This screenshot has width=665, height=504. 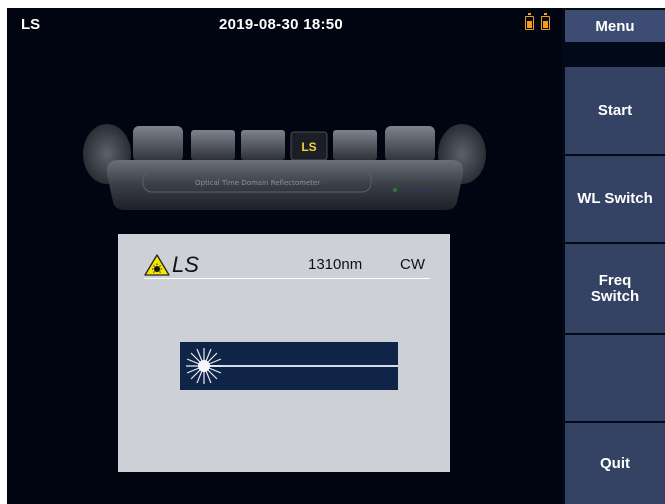 What do you see at coordinates (615, 463) in the screenshot?
I see `quit-button: Quit` at bounding box center [615, 463].